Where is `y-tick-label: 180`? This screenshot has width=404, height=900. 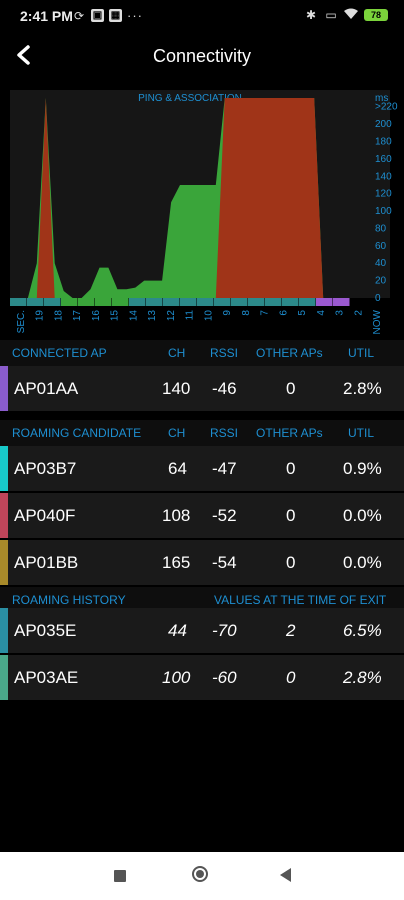 y-tick-label: 180 is located at coordinates (383, 142).